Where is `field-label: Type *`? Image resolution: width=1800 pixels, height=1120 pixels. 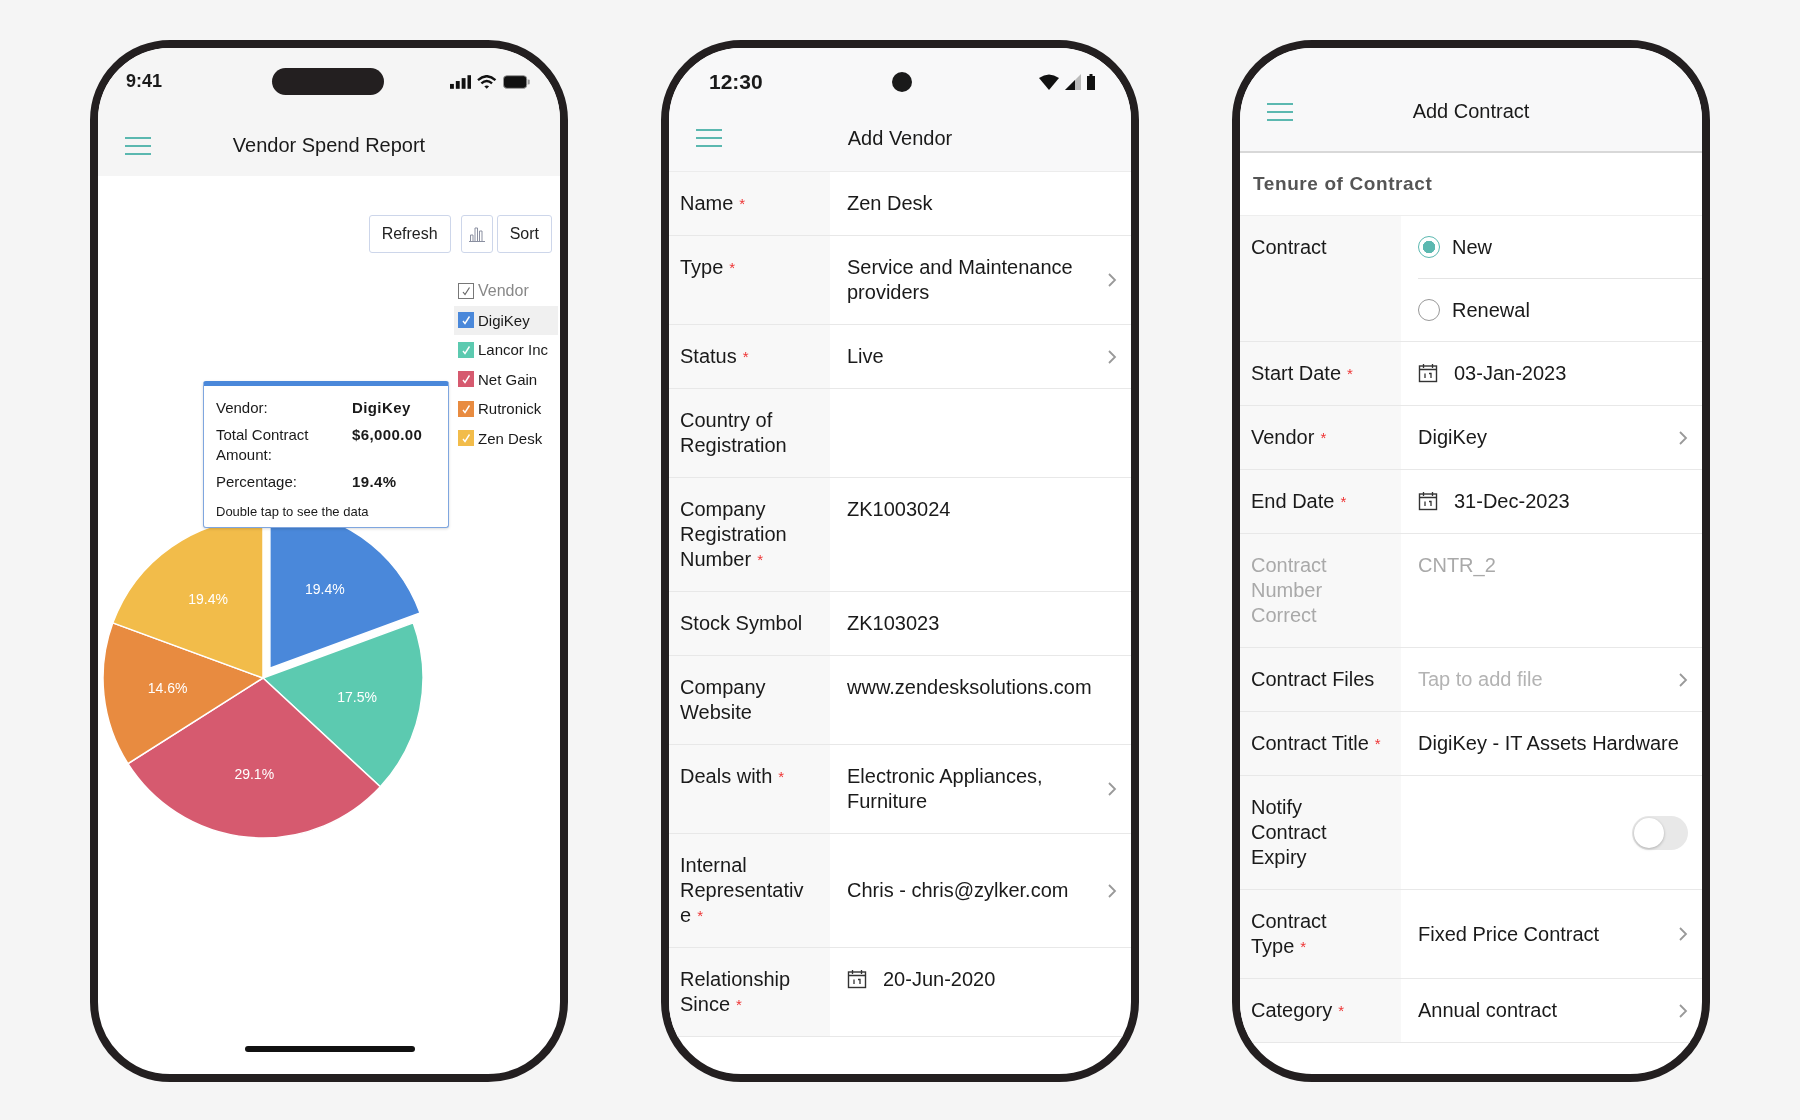 field-label: Type * is located at coordinates (749, 280).